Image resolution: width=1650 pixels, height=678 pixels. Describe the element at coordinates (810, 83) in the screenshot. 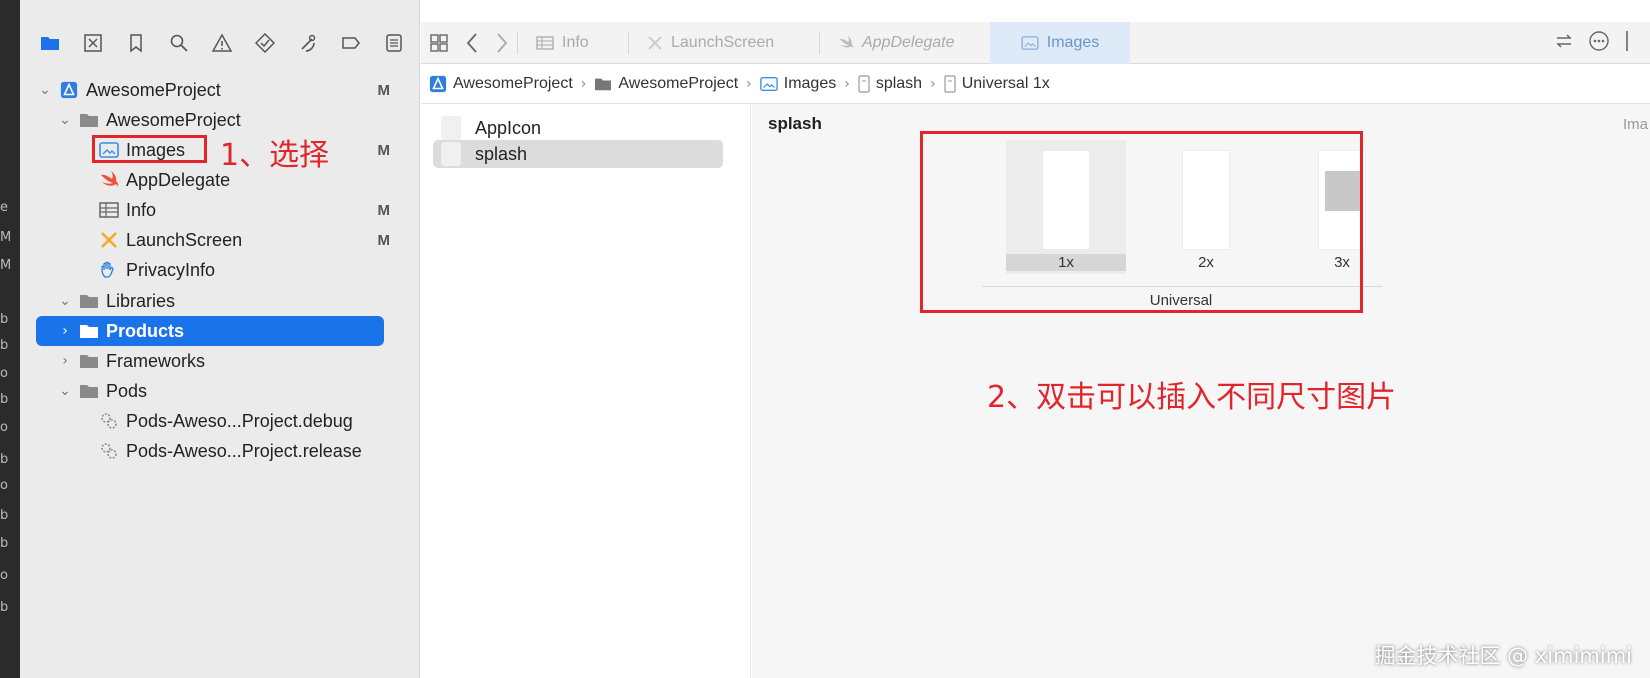

I see `breadcrumb-label: Images` at that location.